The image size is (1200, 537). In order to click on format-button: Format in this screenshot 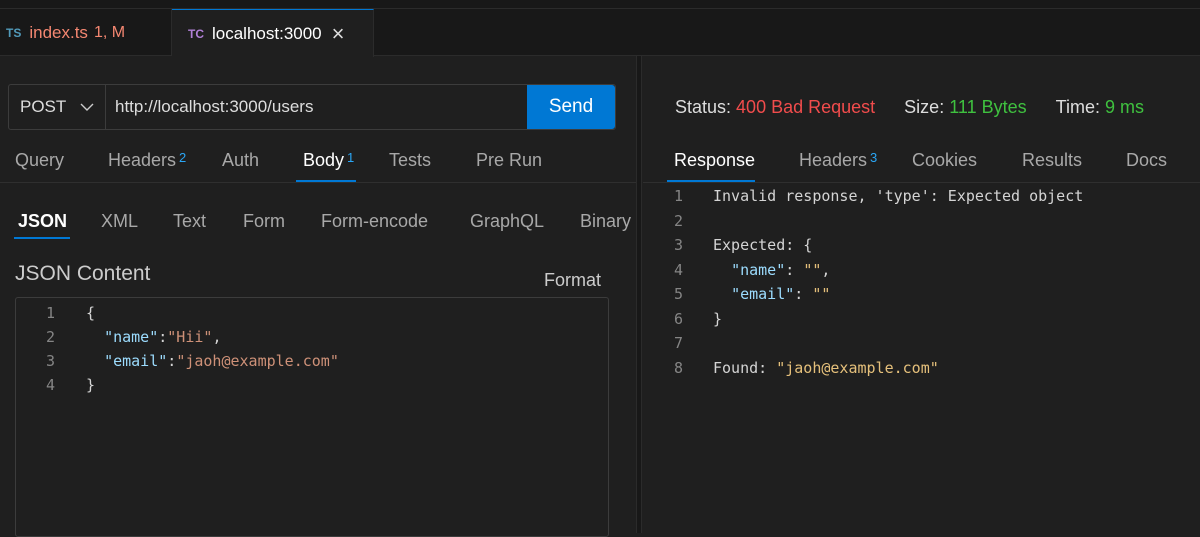, I will do `click(572, 280)`.